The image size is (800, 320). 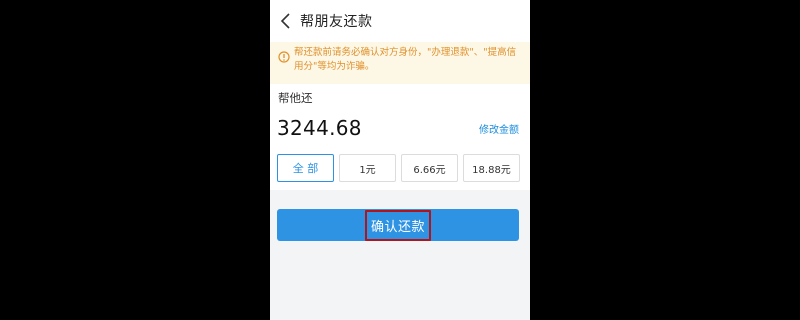 I want to click on chip-all: 全 部, so click(x=305, y=168).